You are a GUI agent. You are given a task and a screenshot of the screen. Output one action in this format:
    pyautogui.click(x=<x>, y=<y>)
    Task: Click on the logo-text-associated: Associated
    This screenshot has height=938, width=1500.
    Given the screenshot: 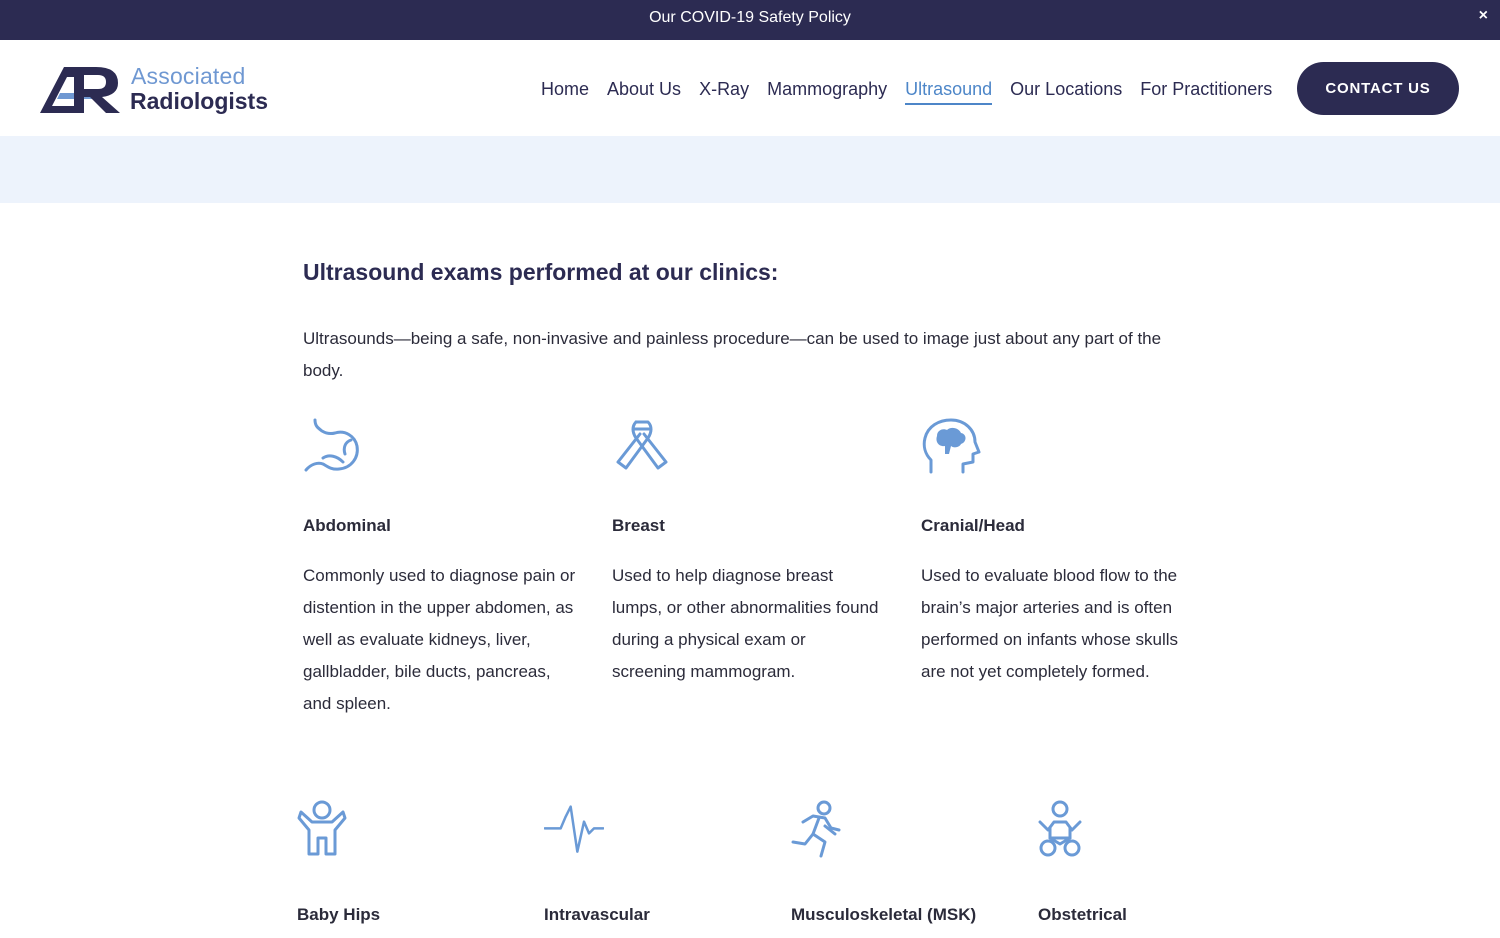 What is the action you would take?
    pyautogui.click(x=188, y=76)
    